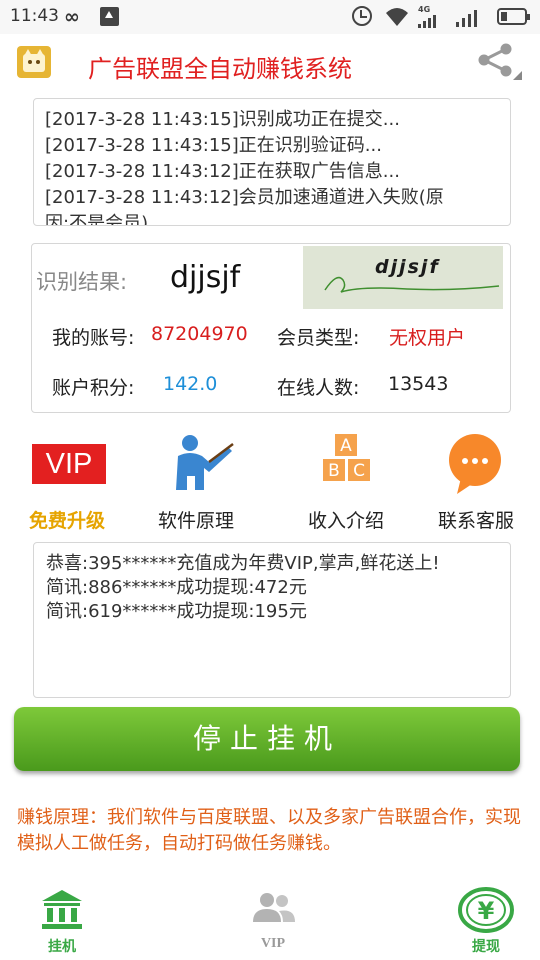 This screenshot has width=540, height=960. What do you see at coordinates (244, 197) in the screenshot?
I see `log-line: [2017-3-28 11:43:12]会员加速通道进入失败(原` at bounding box center [244, 197].